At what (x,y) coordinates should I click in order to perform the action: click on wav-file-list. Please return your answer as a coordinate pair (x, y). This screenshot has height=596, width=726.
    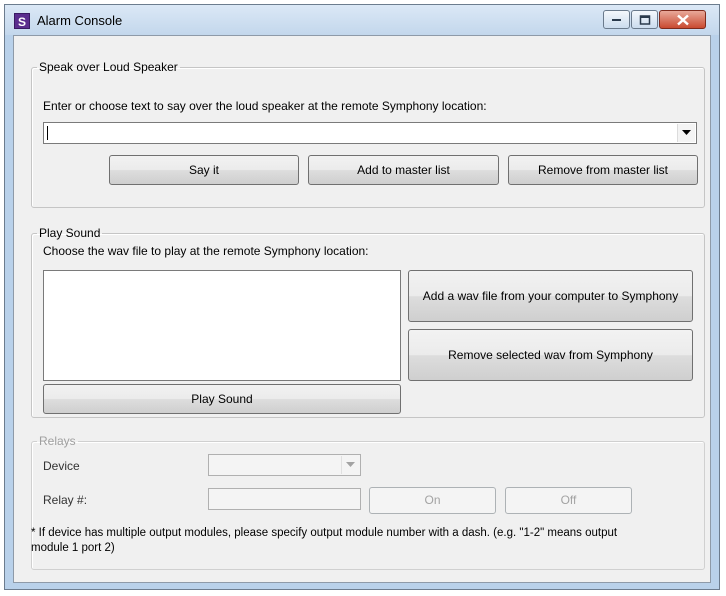
    Looking at the image, I should click on (222, 325).